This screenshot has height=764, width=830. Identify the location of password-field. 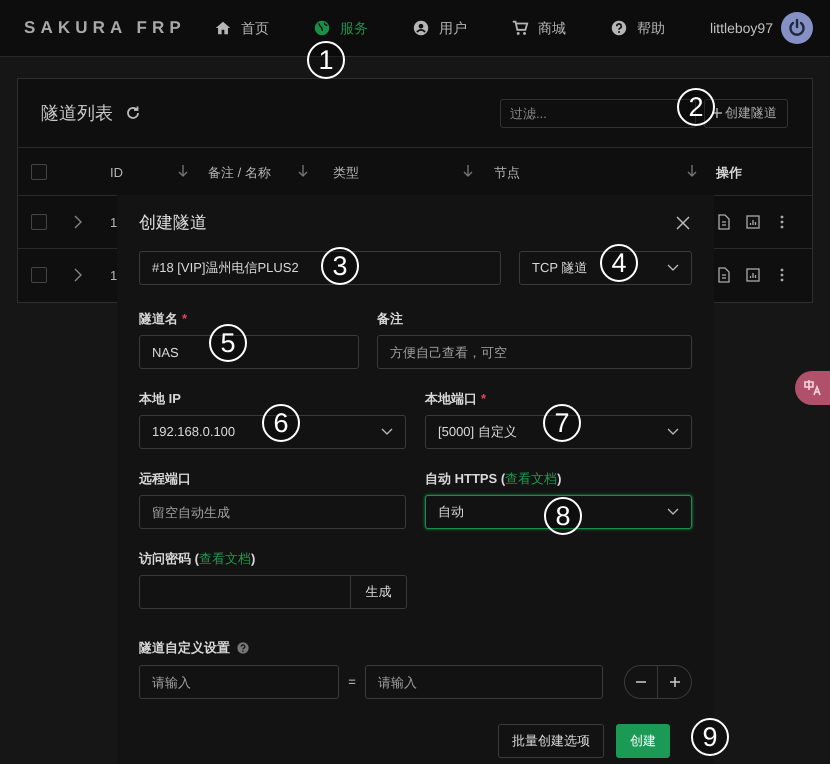
(245, 592).